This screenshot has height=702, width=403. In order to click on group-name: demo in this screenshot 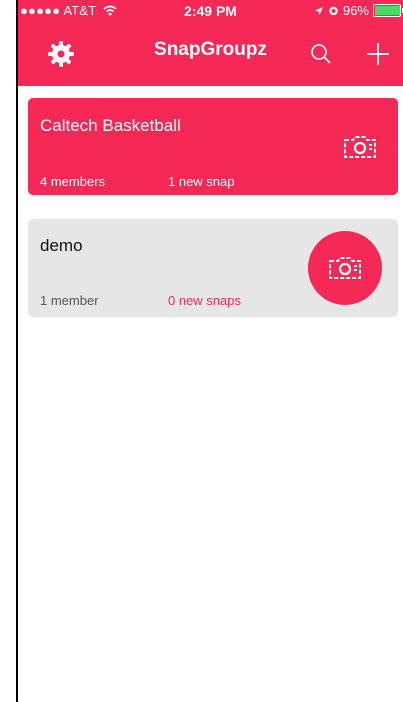, I will do `click(61, 245)`.